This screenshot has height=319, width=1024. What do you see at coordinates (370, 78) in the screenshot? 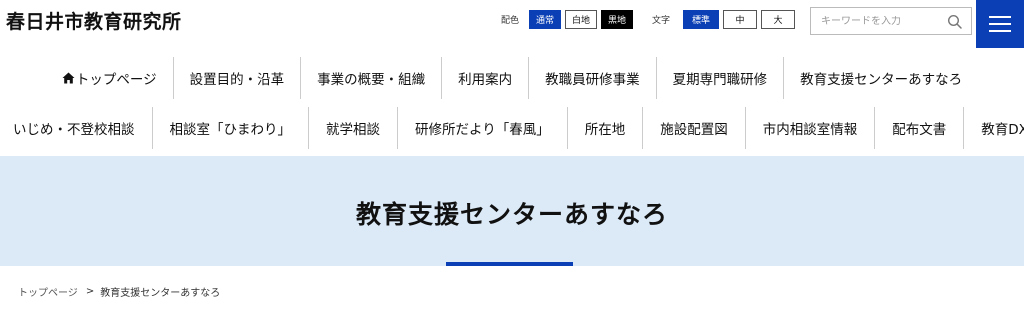
I see `nav-item-business-overview: 事業の概要・組織` at bounding box center [370, 78].